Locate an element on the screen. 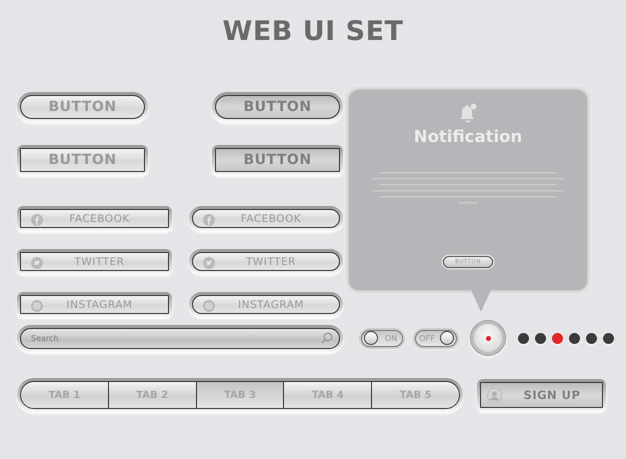 The width and height of the screenshot is (626, 459). user-icon is located at coordinates (494, 395).